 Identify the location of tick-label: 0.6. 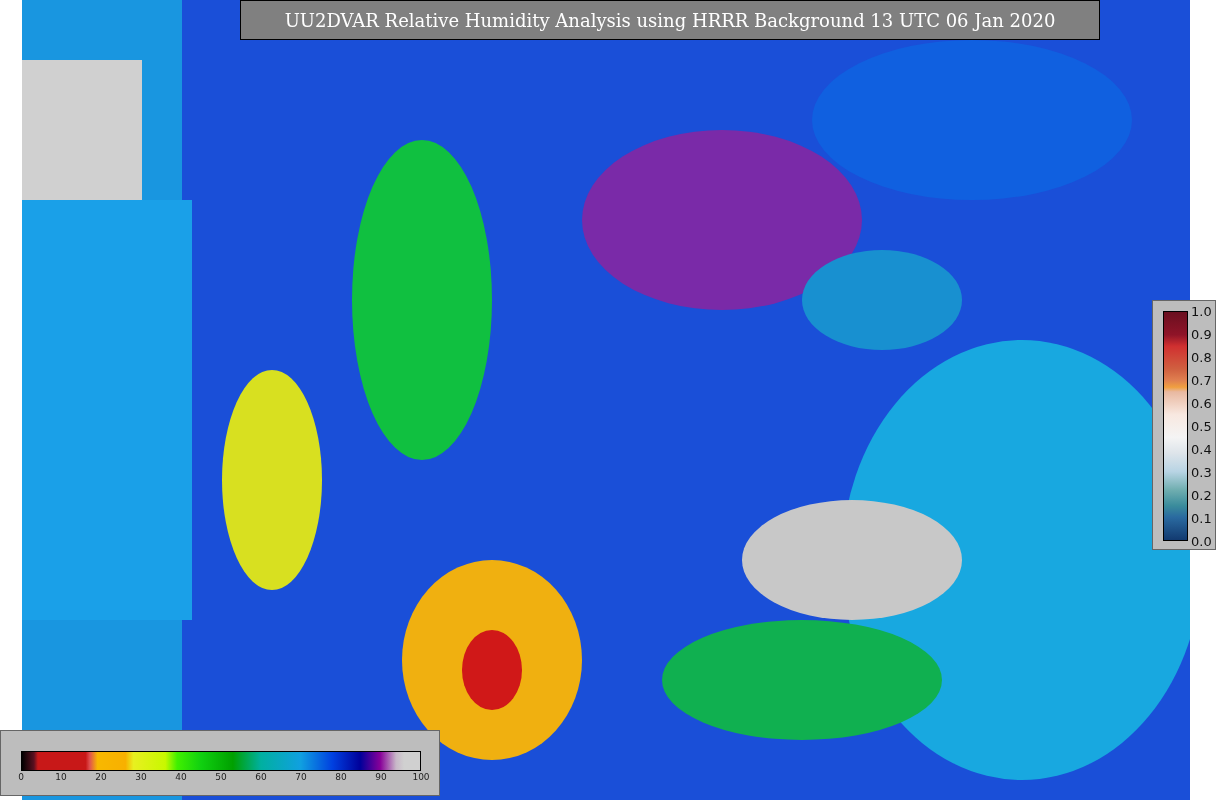
(1201, 403).